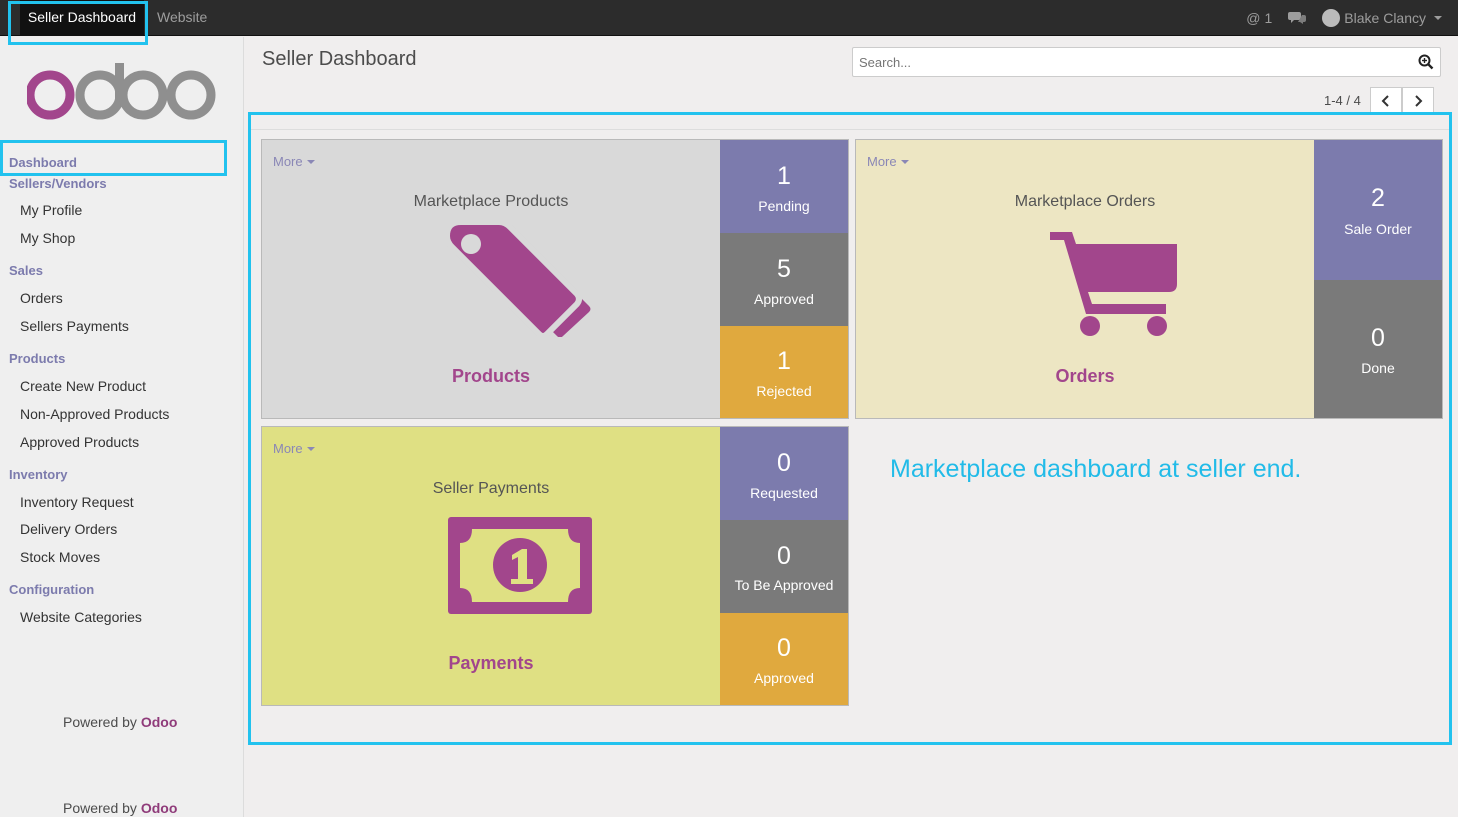  What do you see at coordinates (1129, 62) in the screenshot?
I see `search-input` at bounding box center [1129, 62].